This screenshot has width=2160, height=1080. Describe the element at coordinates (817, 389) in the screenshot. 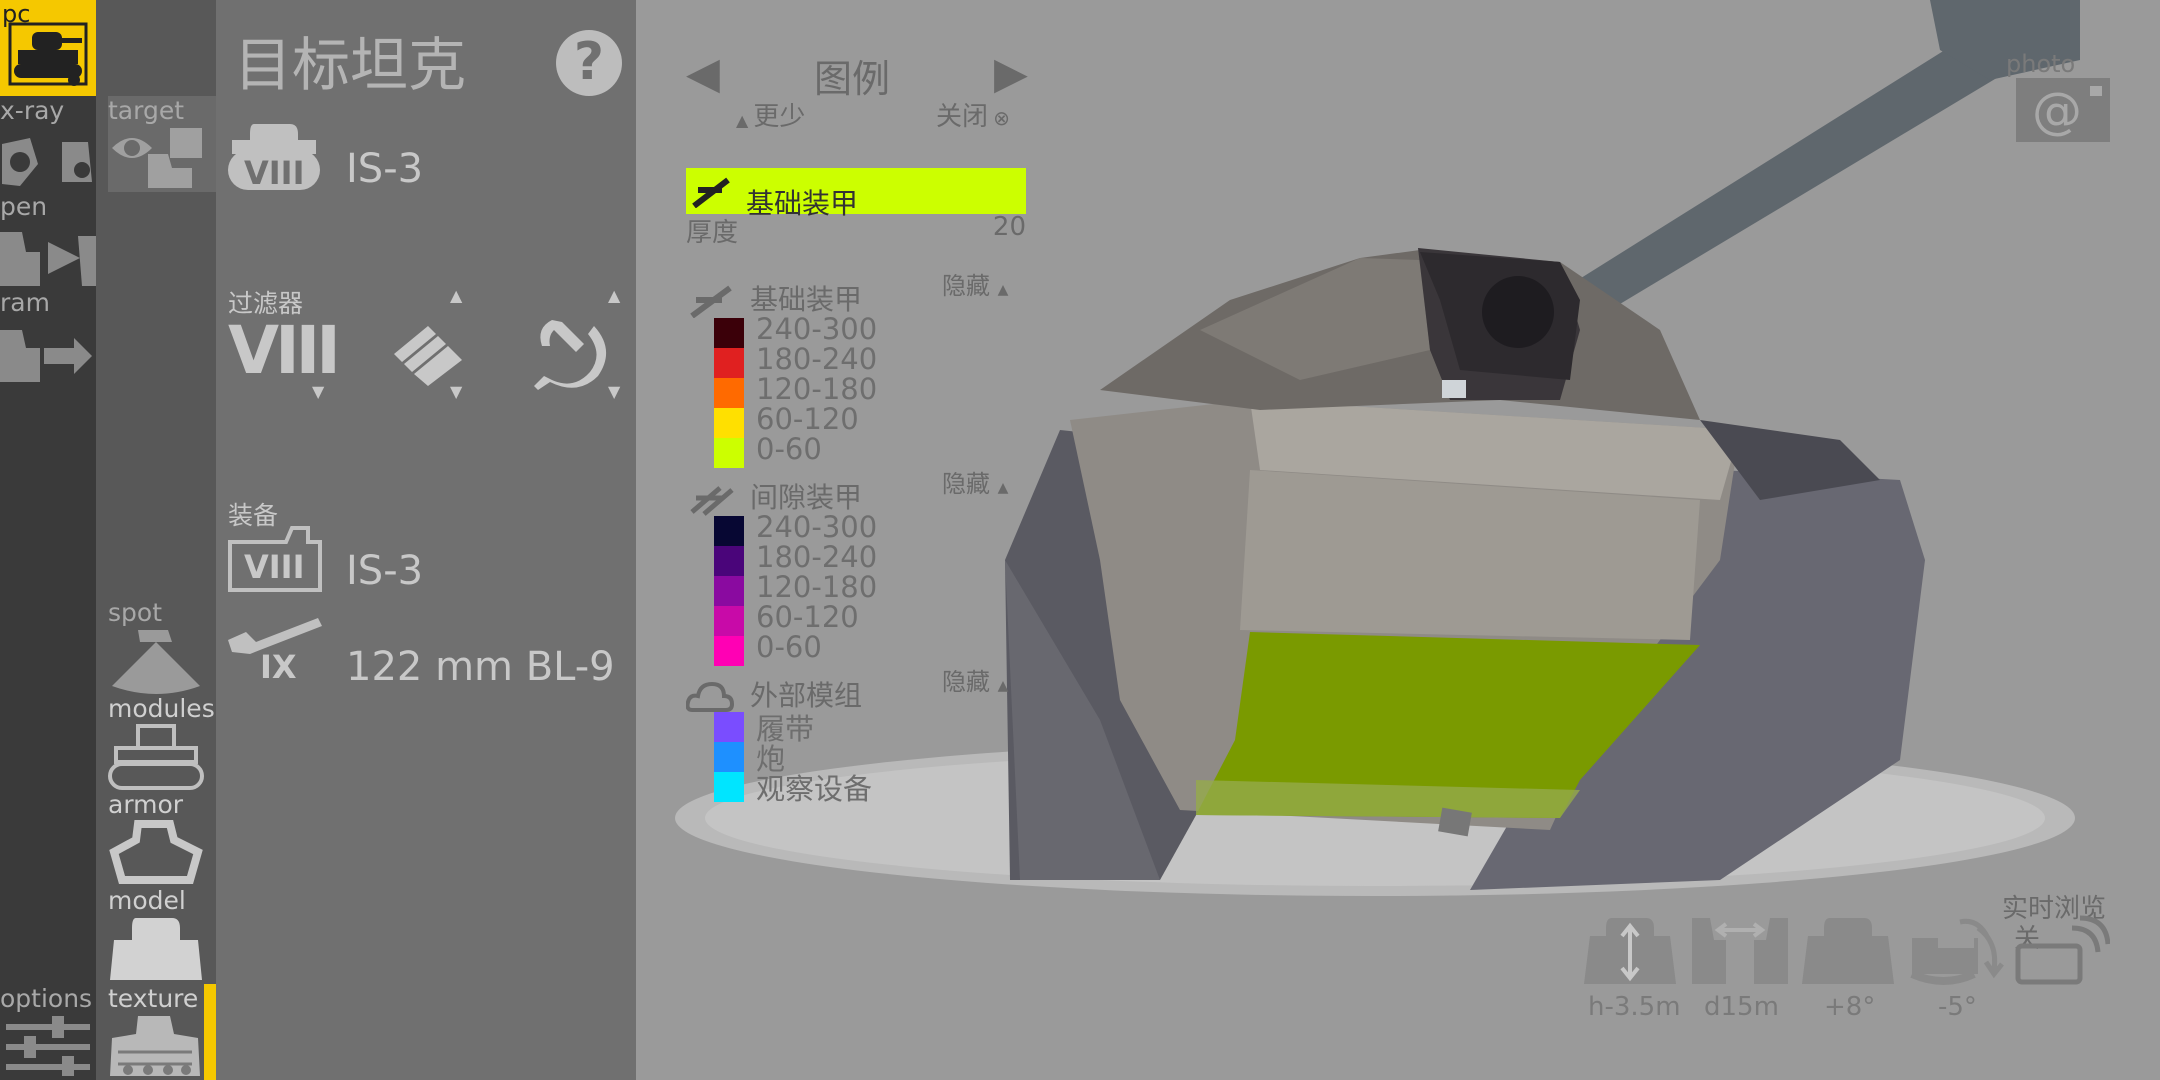

I see `range-base-120-180: 120-180` at that location.